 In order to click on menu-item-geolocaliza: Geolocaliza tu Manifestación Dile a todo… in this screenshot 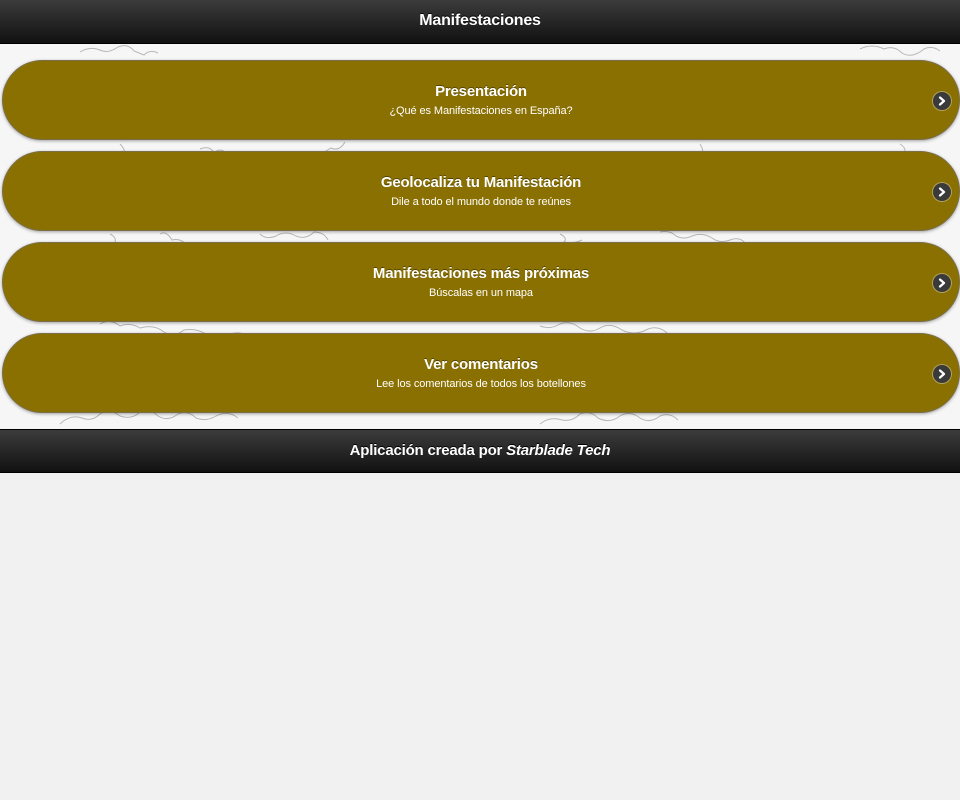, I will do `click(481, 191)`.